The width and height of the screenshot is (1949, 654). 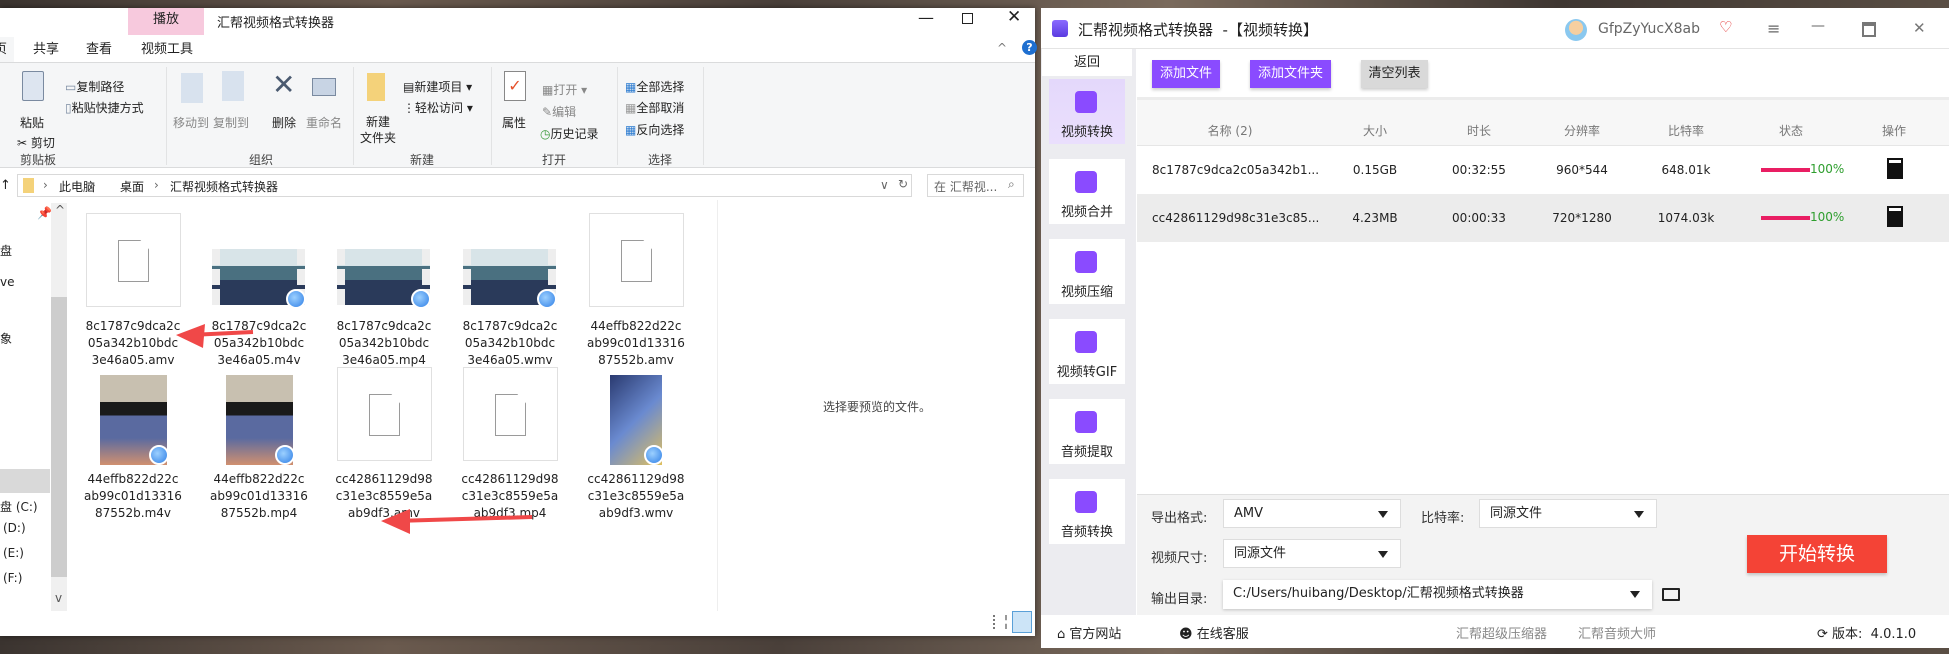 I want to click on app-title: 汇帮视频格式转换器 -【视频转换】, so click(x=1198, y=30).